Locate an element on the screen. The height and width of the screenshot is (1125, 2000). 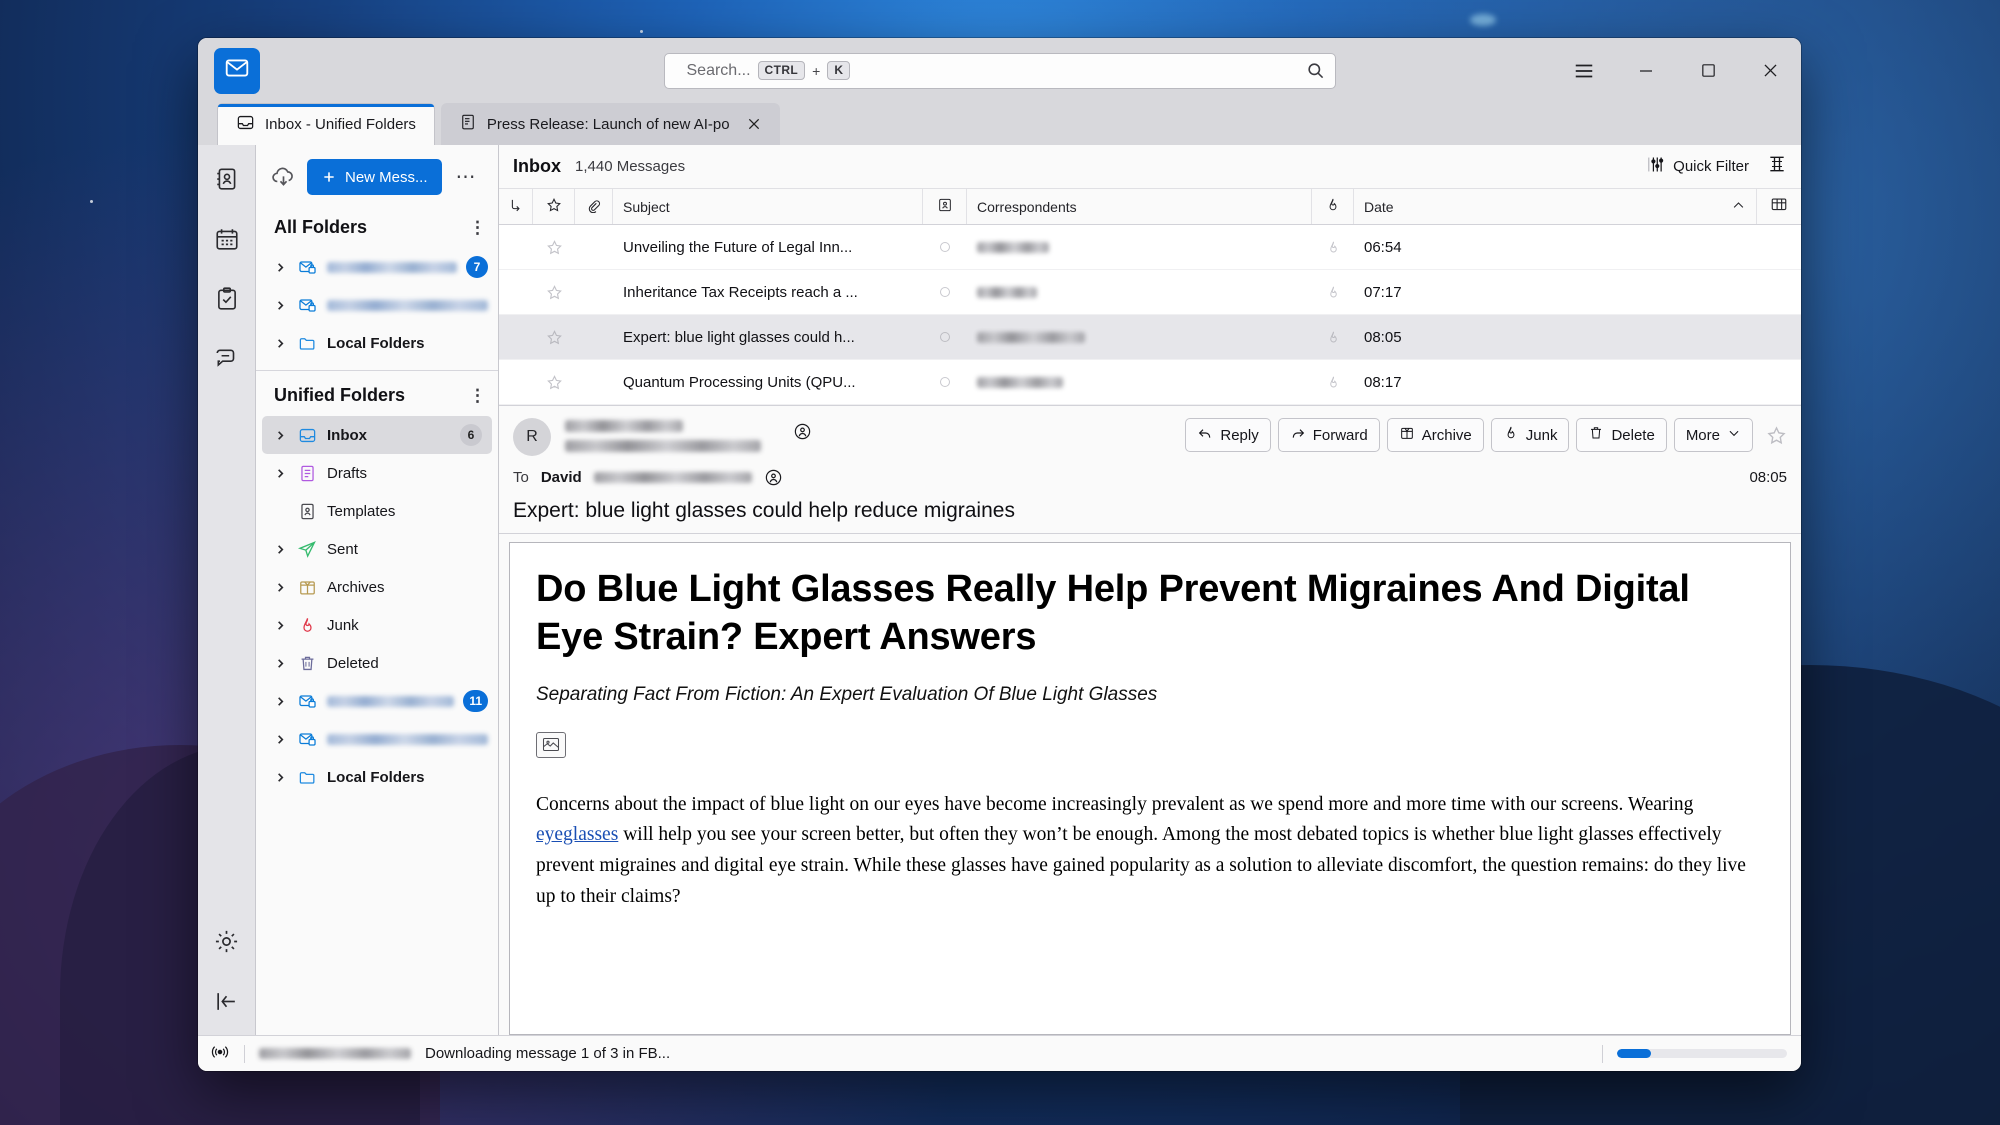
archive-label: Archive is located at coordinates (1446, 435).